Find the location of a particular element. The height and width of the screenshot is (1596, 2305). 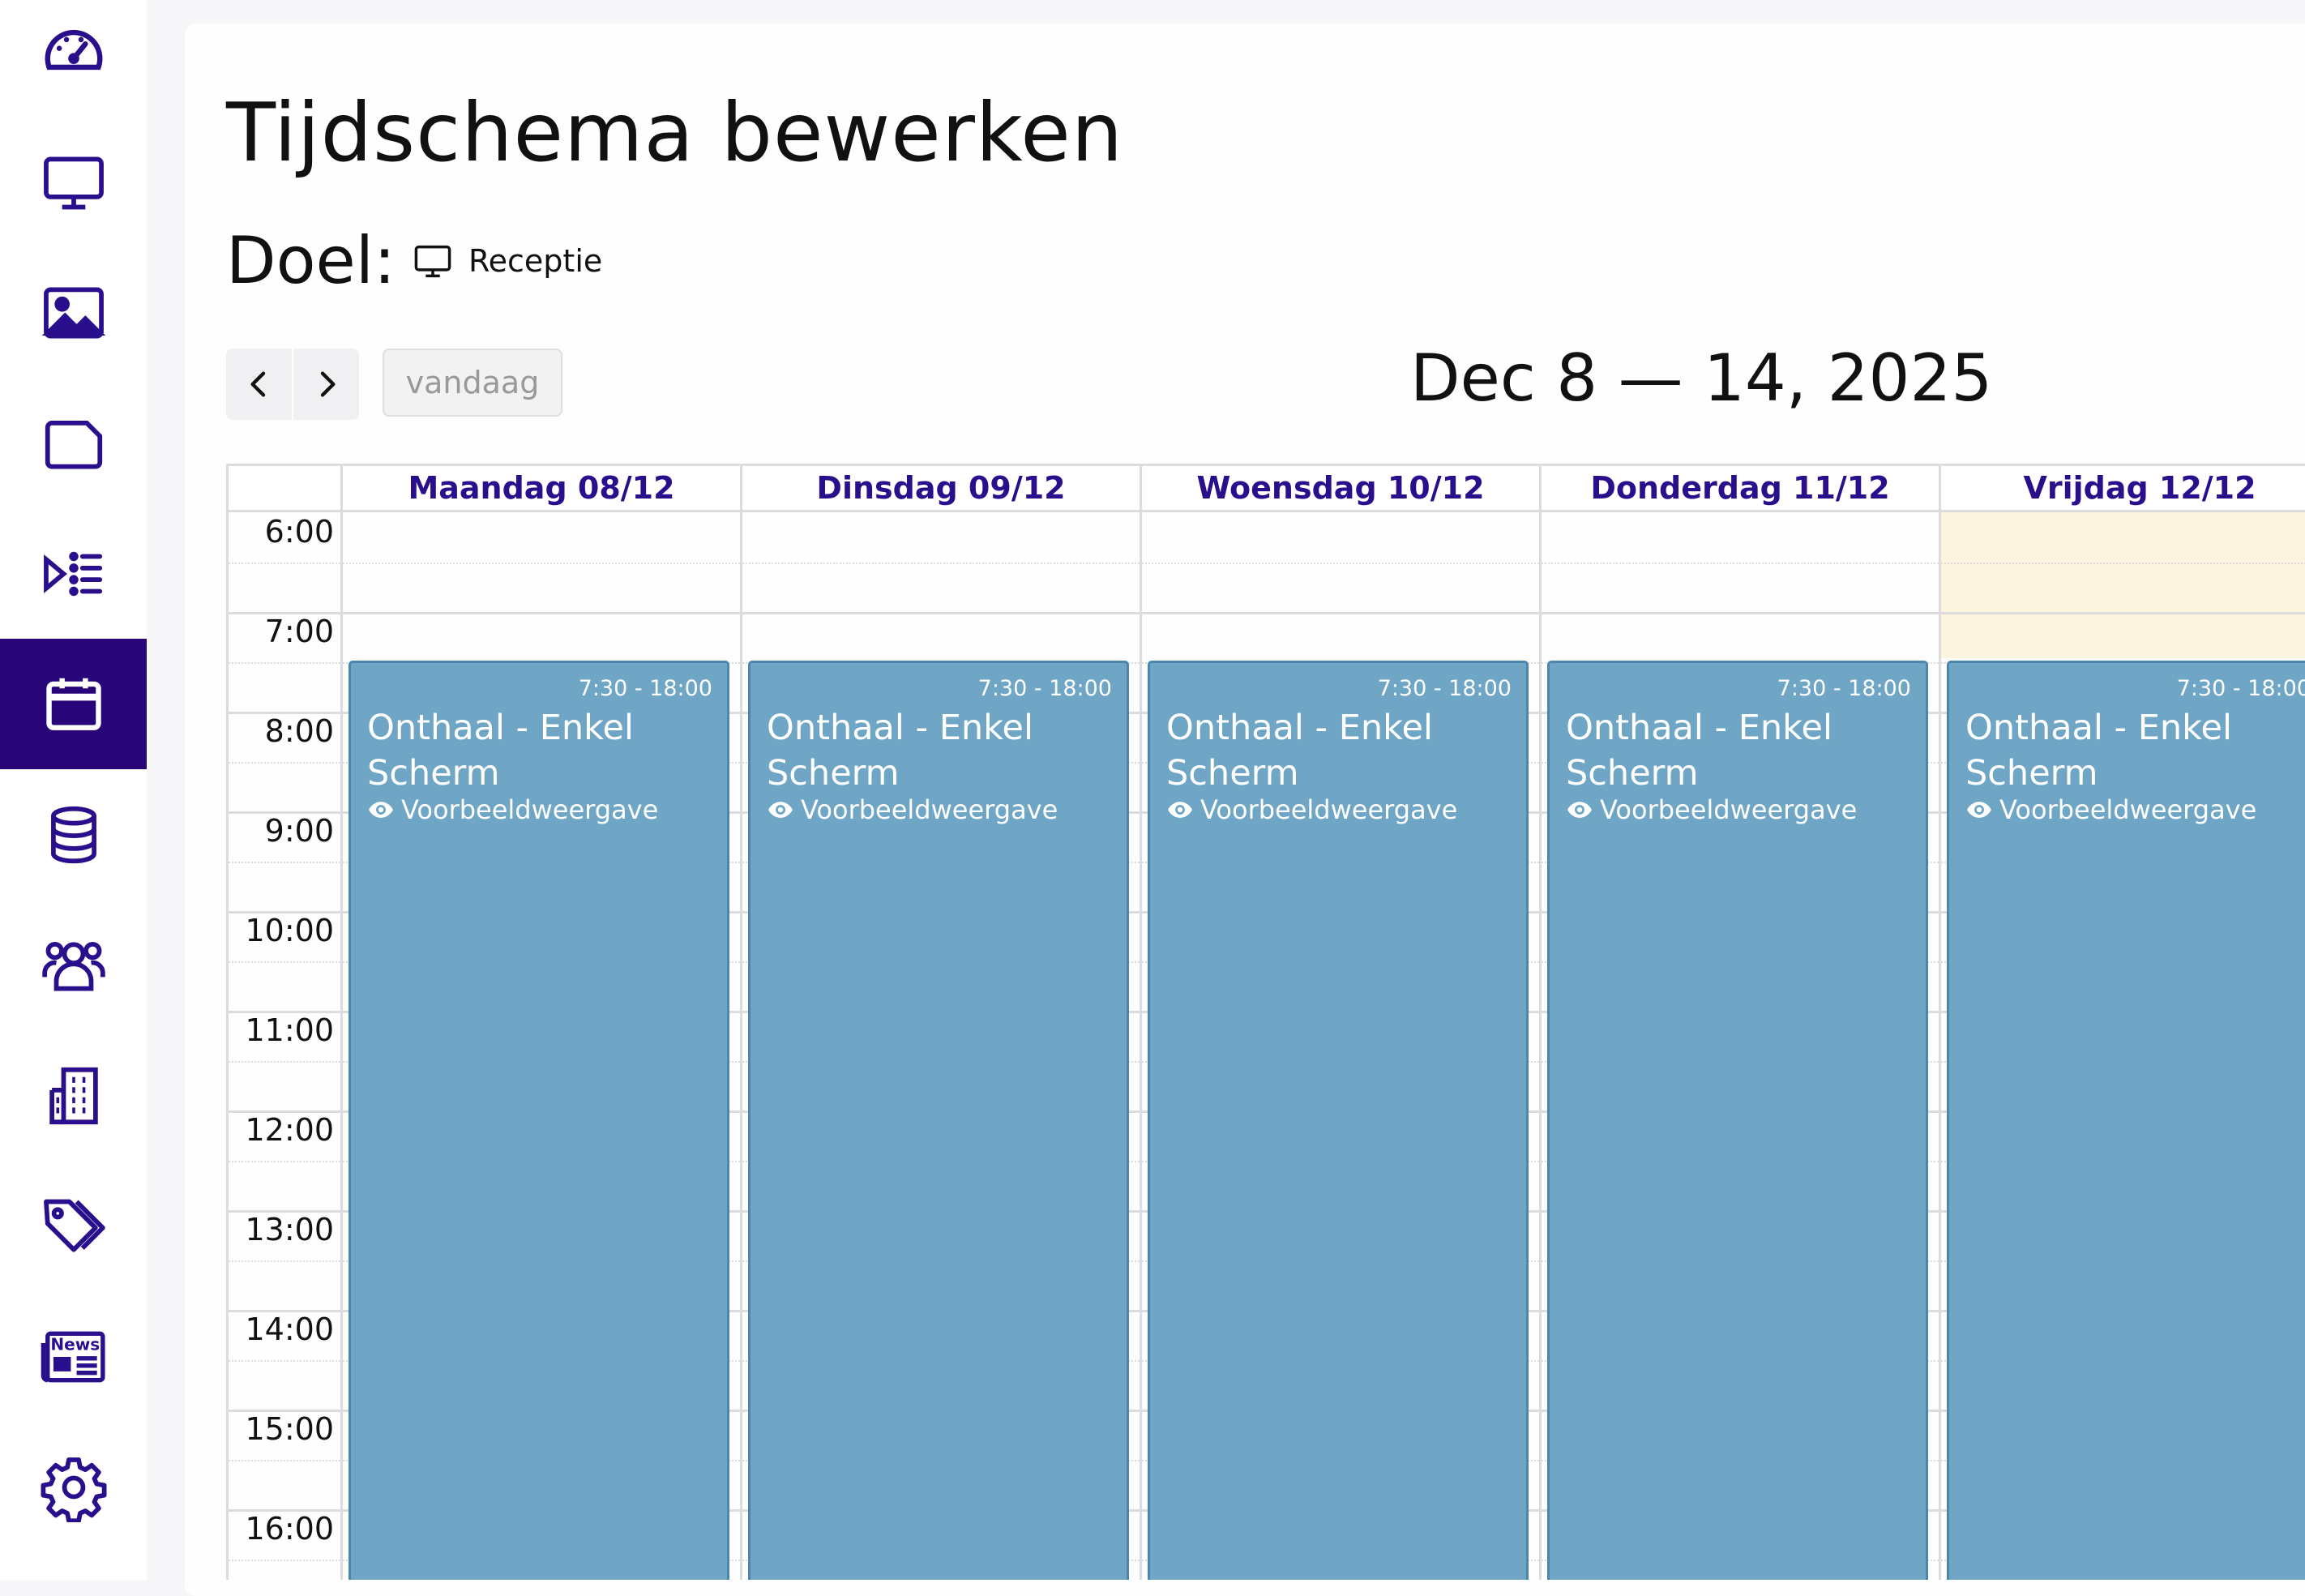

calendar-icon is located at coordinates (73, 704).